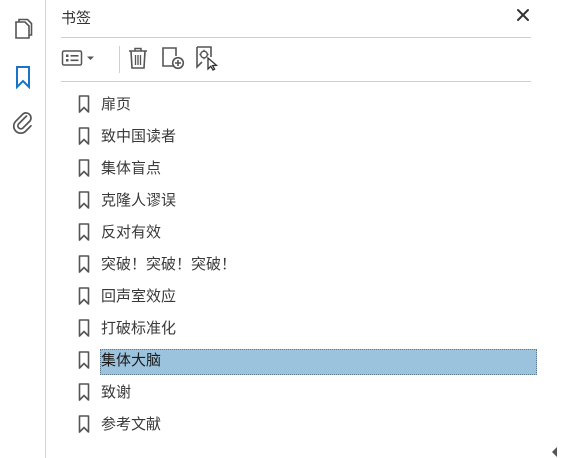  Describe the element at coordinates (304, 168) in the screenshot. I see `bookmark-item: 集体盲点` at that location.